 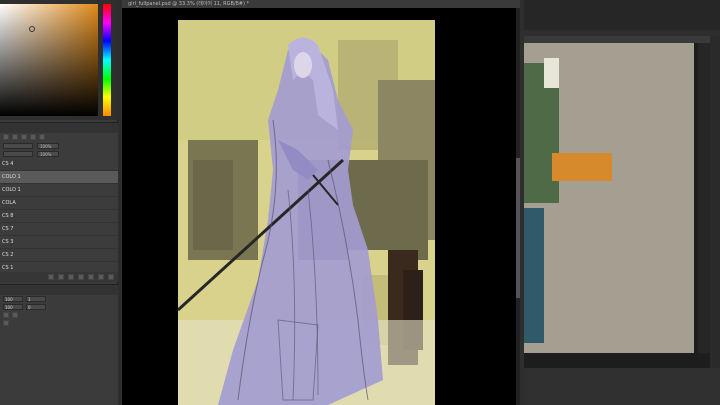 I want to click on layers-panel-header, so click(x=59, y=128).